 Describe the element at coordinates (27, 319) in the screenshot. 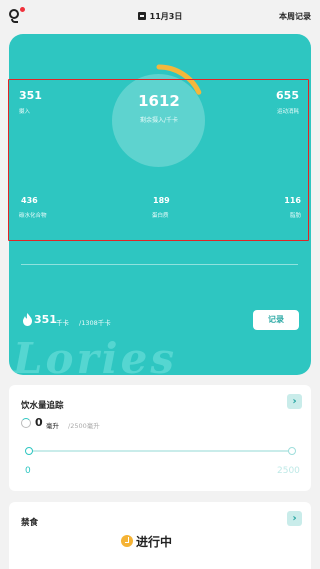

I see `flame-icon` at that location.